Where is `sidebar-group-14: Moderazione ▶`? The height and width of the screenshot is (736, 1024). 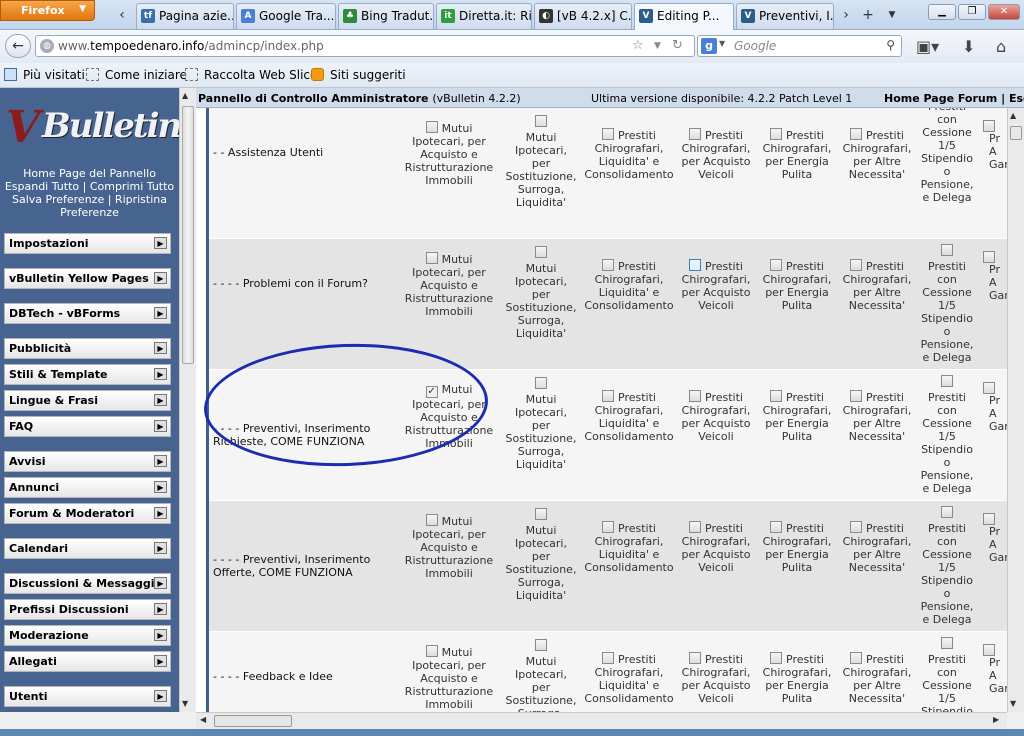 sidebar-group-14: Moderazione ▶ is located at coordinates (87, 635).